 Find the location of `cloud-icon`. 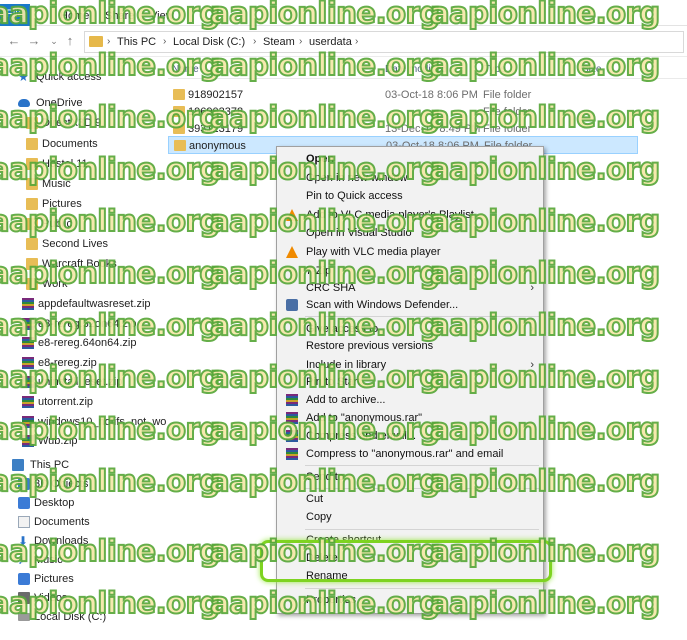

cloud-icon is located at coordinates (24, 103).